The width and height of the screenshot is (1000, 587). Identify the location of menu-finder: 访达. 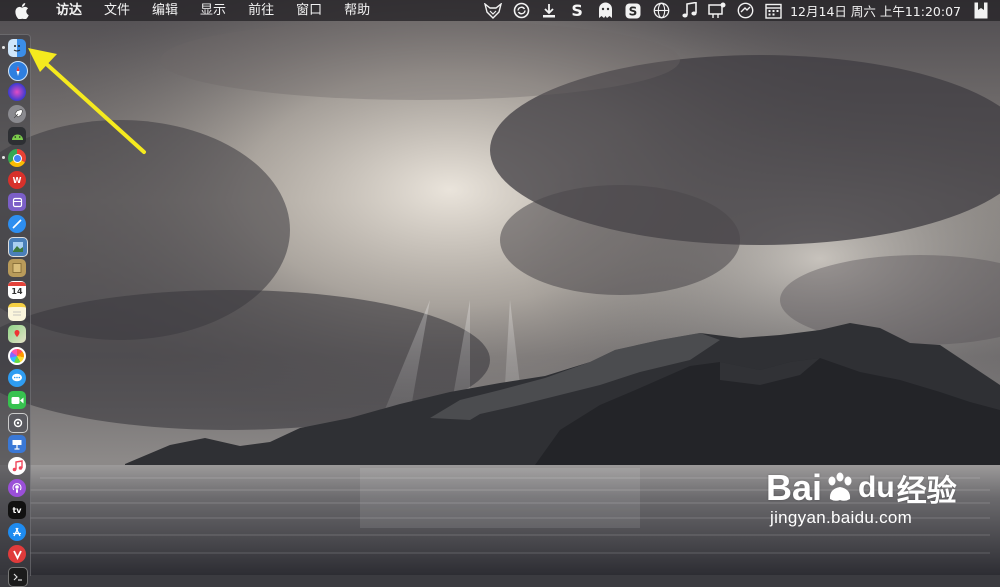
(70, 10).